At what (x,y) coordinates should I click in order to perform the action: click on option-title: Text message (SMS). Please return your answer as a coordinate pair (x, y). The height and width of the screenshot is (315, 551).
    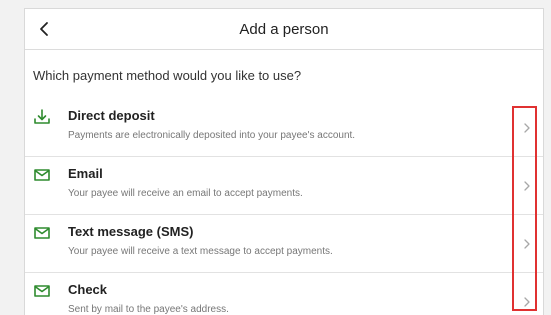
    Looking at the image, I should click on (131, 231).